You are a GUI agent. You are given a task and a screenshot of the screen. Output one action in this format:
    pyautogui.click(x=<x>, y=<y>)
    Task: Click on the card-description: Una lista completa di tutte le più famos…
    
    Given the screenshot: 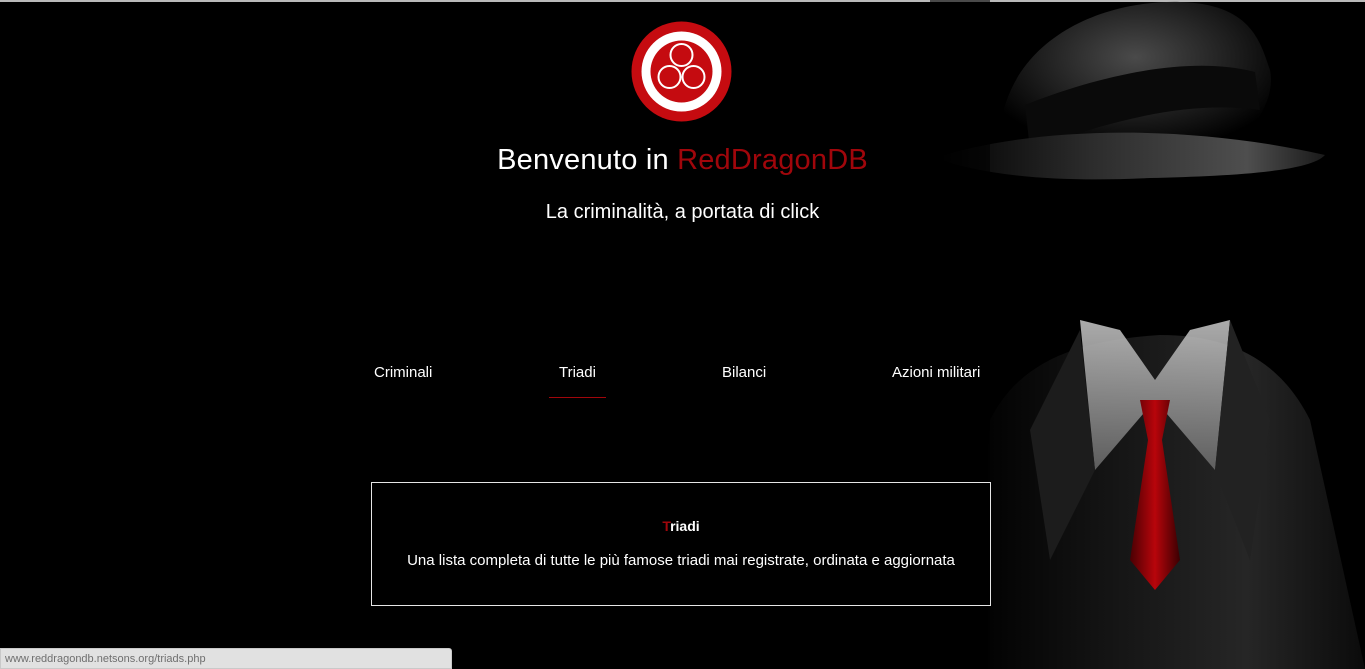 What is the action you would take?
    pyautogui.click(x=681, y=560)
    